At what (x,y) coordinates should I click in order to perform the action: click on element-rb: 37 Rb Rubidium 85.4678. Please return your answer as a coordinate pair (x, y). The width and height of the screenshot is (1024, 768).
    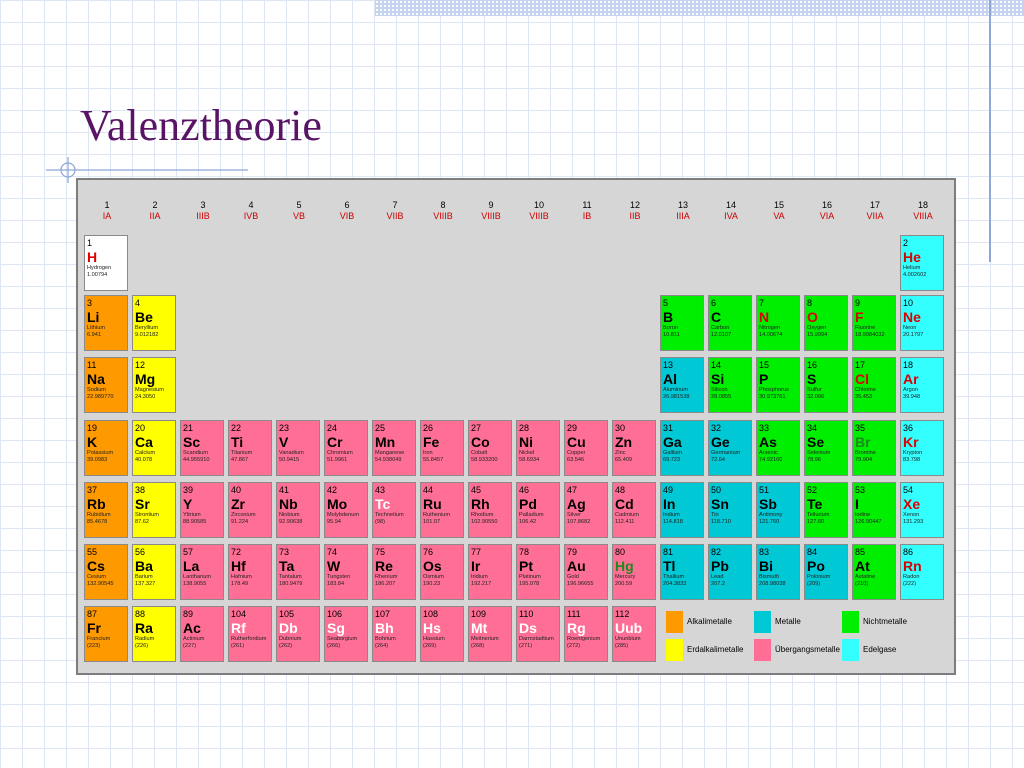
    Looking at the image, I should click on (106, 510).